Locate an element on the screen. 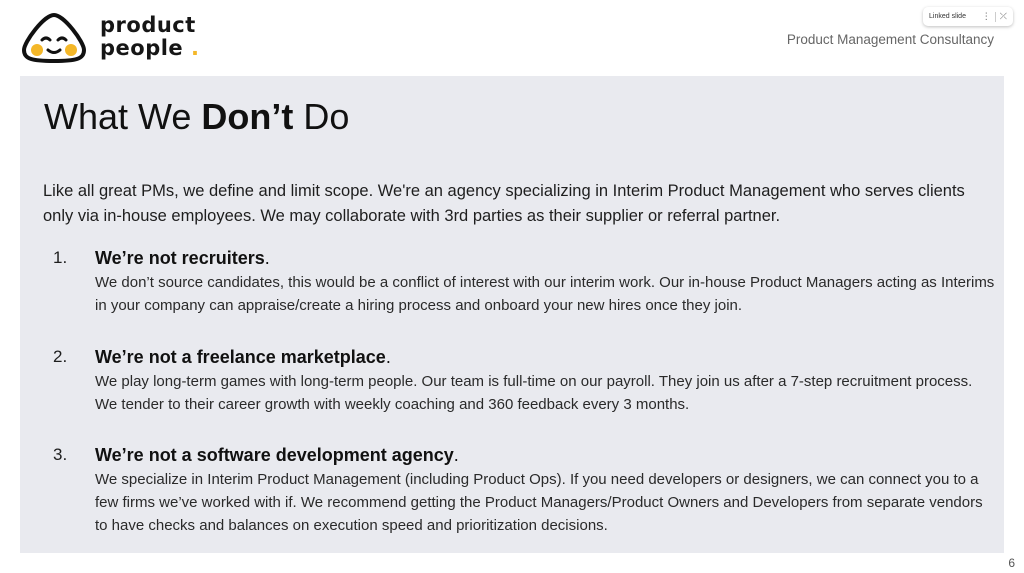 This screenshot has height=573, width=1024. list-item-title: We’re not a freelance marketplace. is located at coordinates (243, 357).